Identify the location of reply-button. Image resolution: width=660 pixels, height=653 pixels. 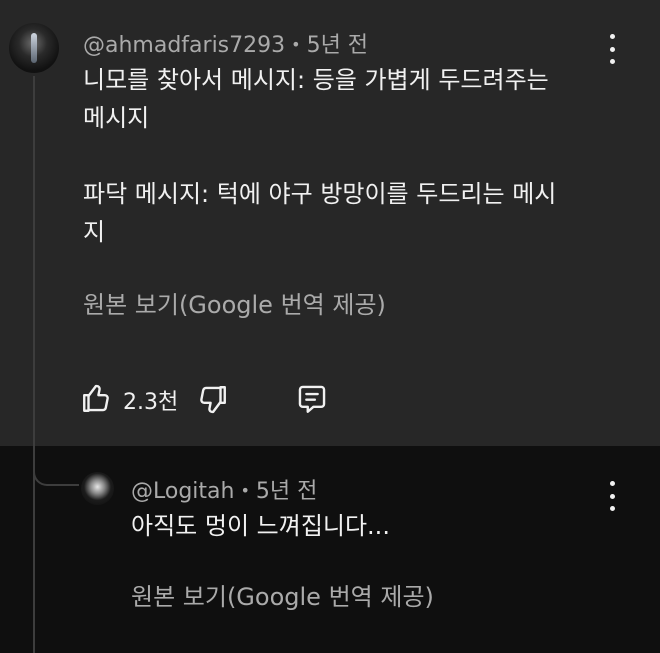
(312, 399).